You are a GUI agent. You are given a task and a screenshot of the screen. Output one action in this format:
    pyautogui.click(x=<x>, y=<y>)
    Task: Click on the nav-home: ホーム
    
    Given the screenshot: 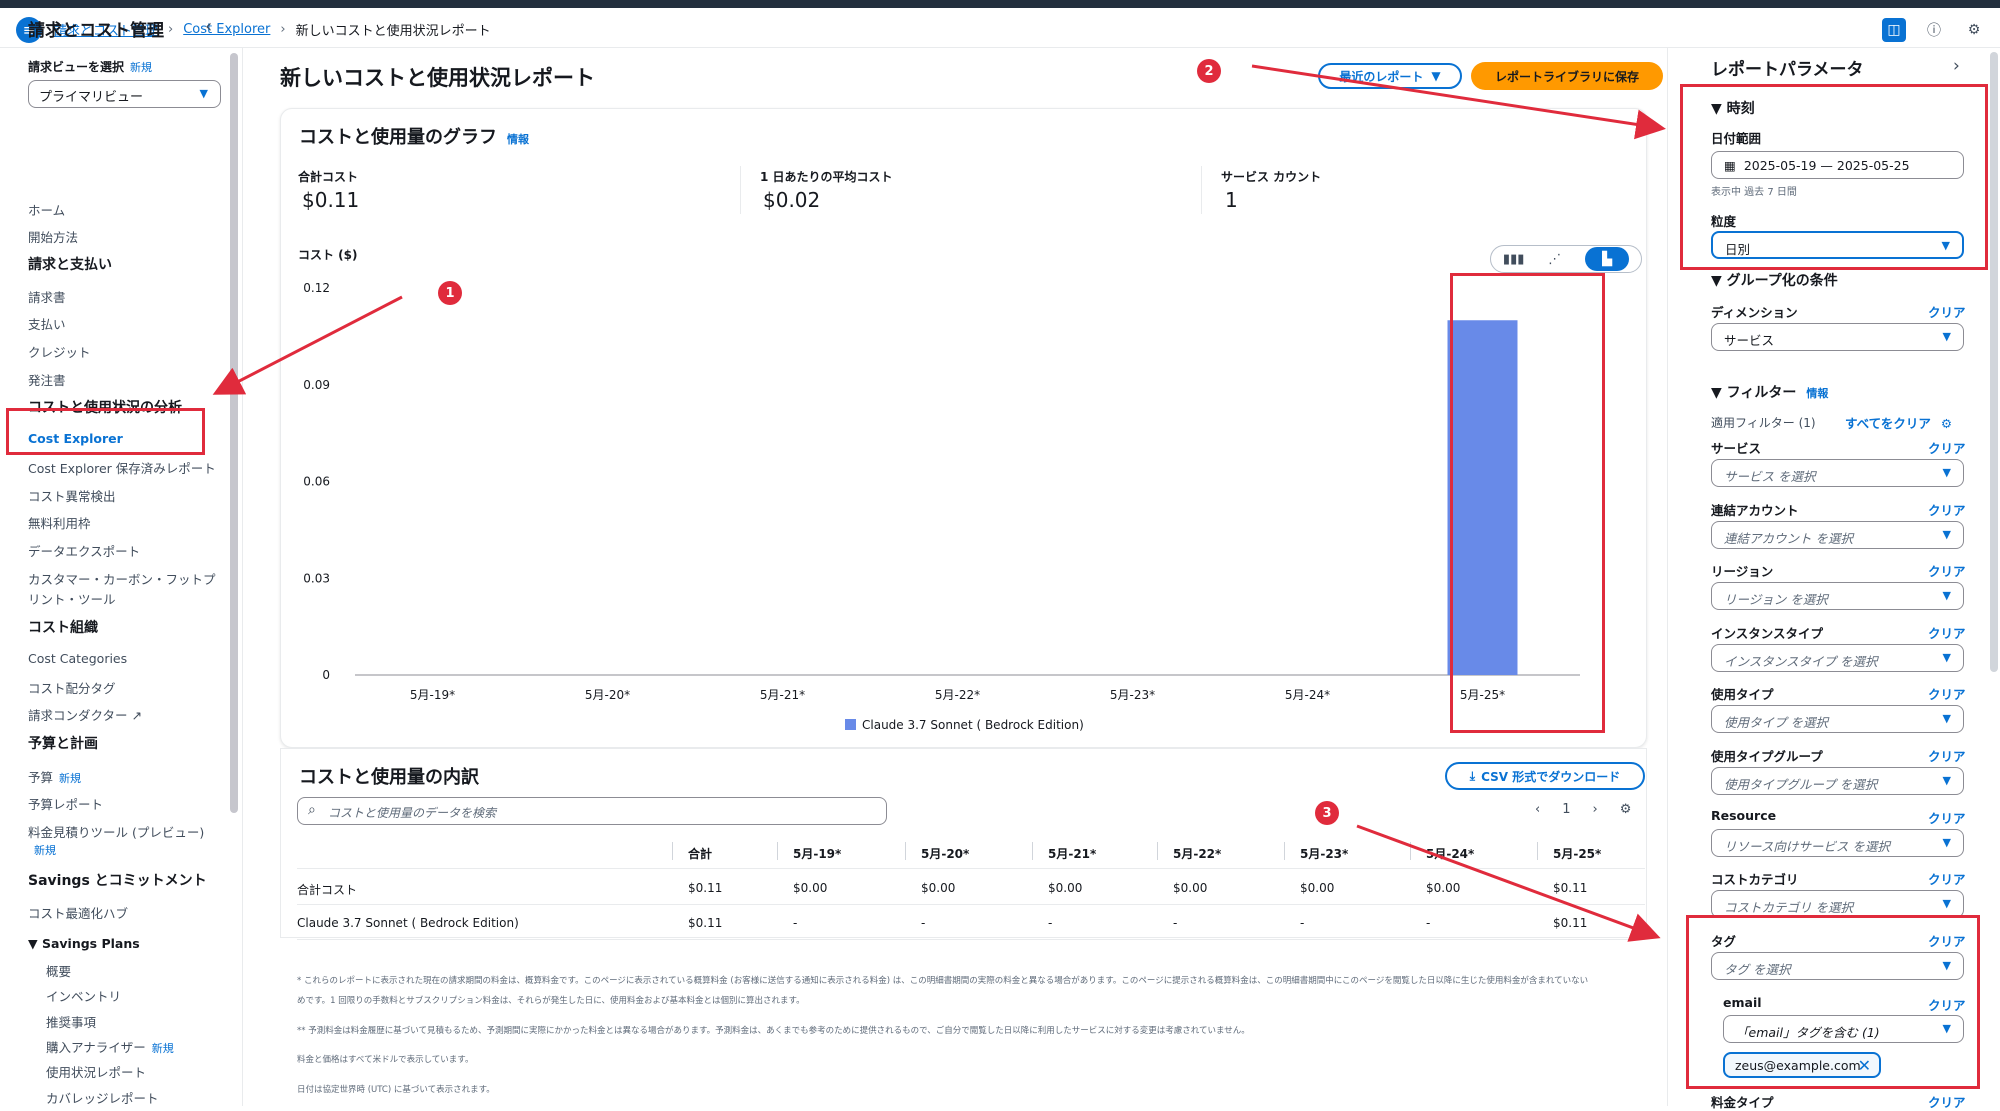 What is the action you would take?
    pyautogui.click(x=46, y=209)
    